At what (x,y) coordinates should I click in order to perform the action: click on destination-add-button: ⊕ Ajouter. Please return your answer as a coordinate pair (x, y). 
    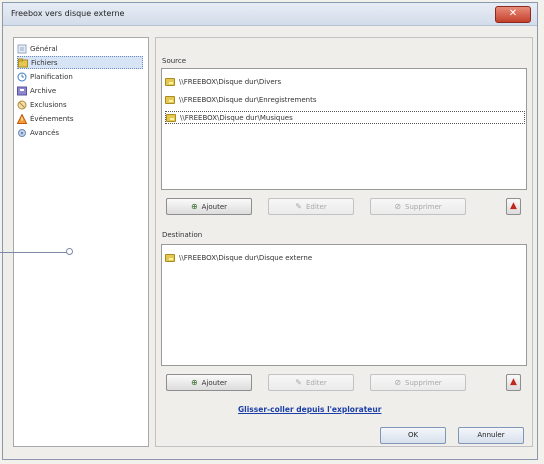
    Looking at the image, I should click on (209, 382).